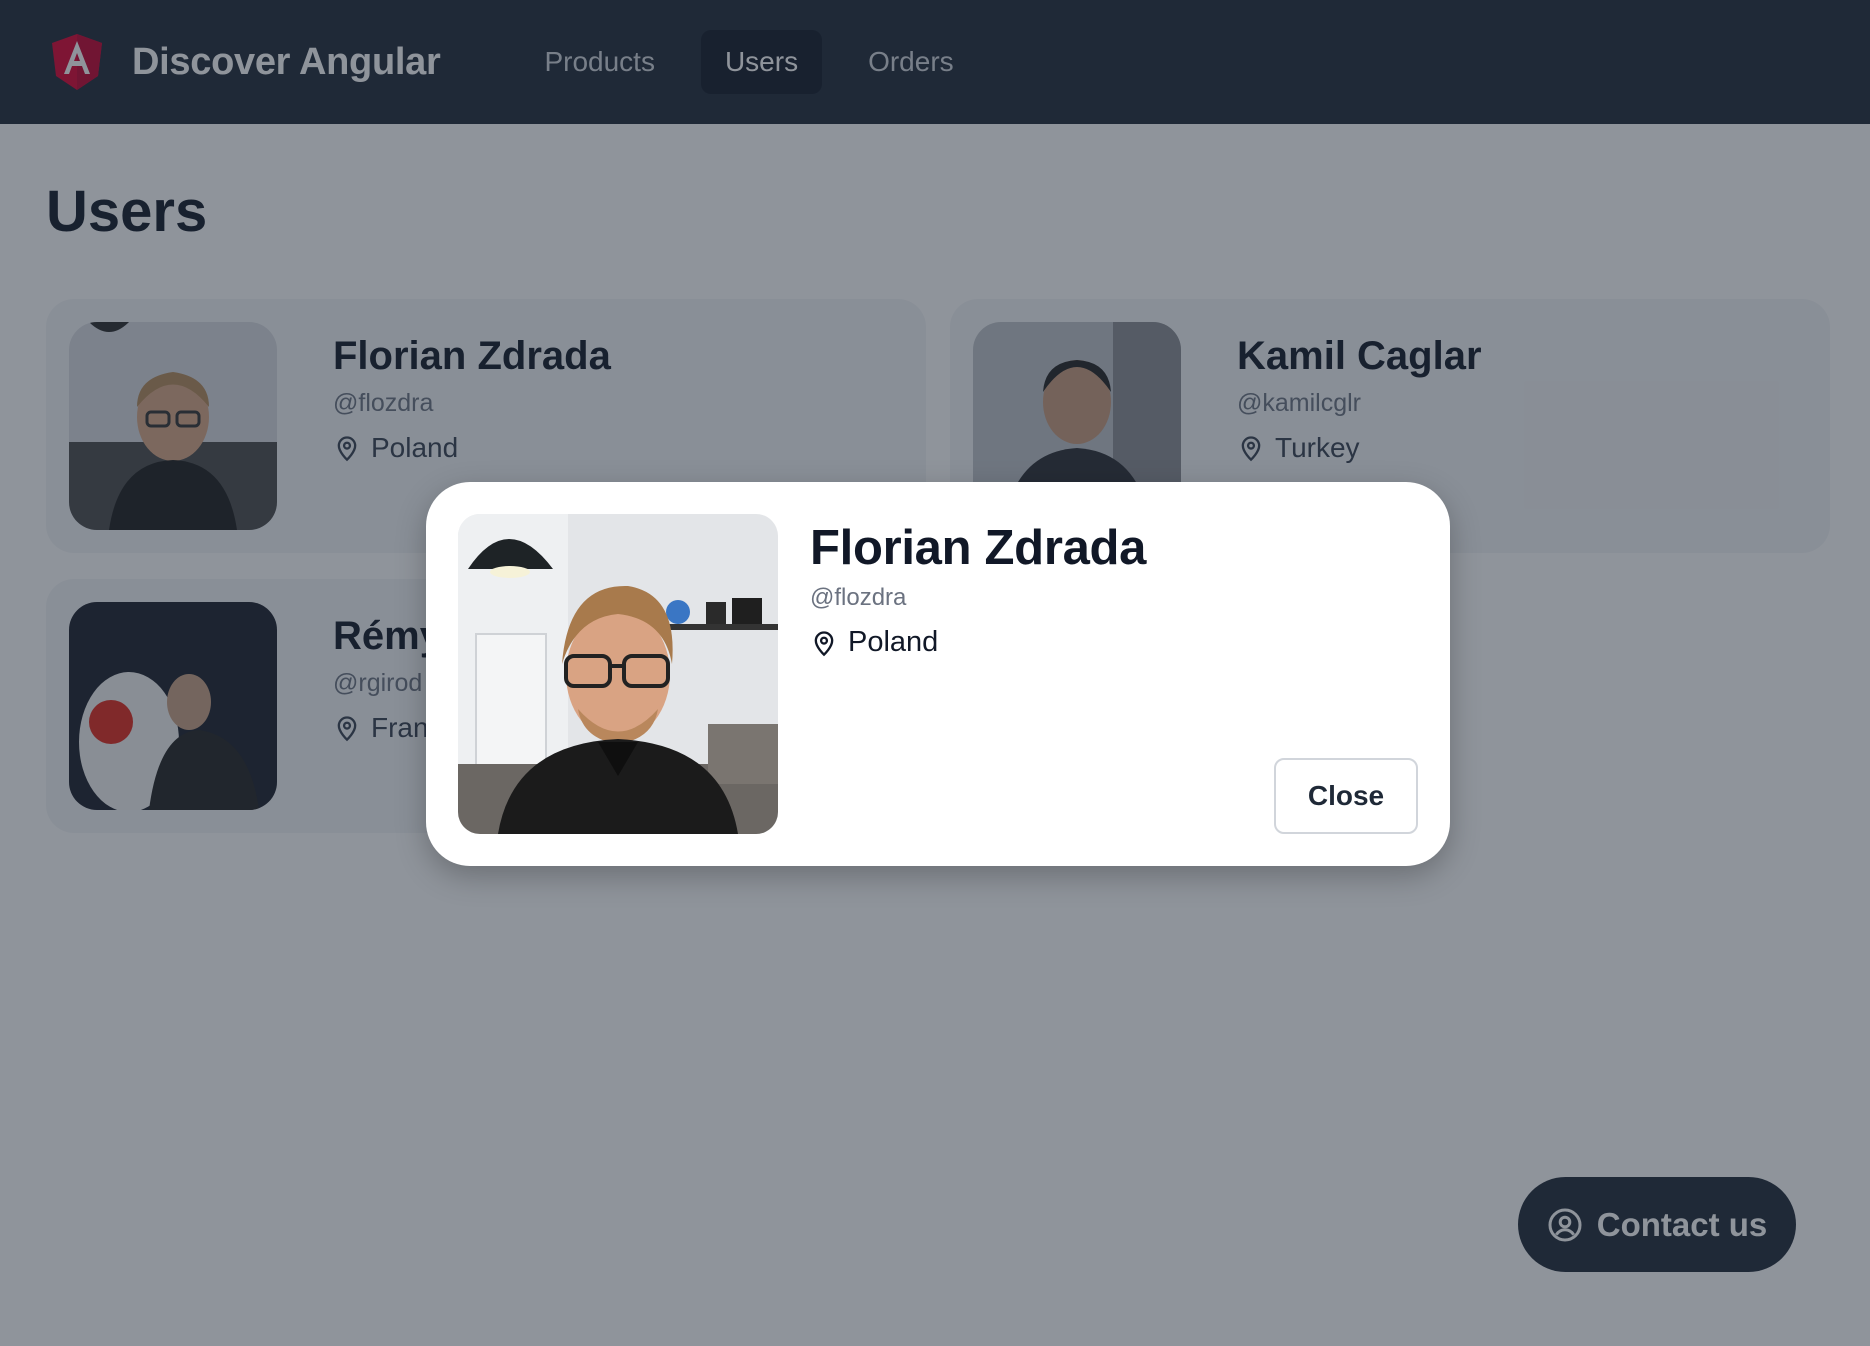 Image resolution: width=1870 pixels, height=1346 pixels. Describe the element at coordinates (1346, 796) in the screenshot. I see `close-button: Close` at that location.